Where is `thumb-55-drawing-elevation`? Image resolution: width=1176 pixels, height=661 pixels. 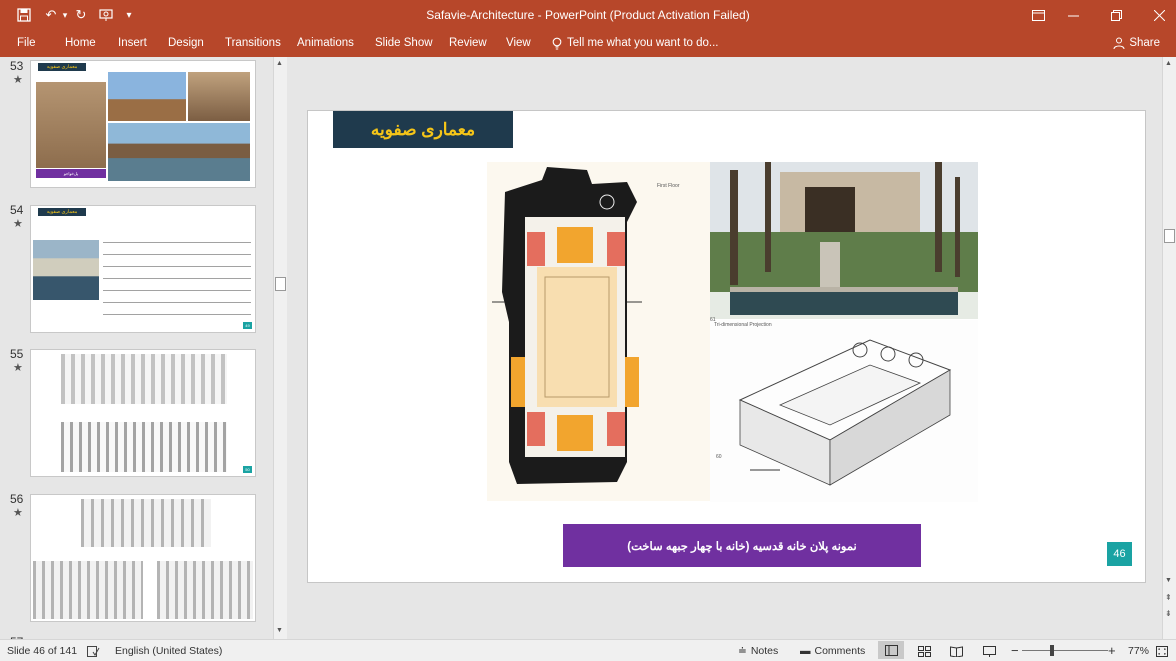 thumb-55-drawing-elevation is located at coordinates (144, 447).